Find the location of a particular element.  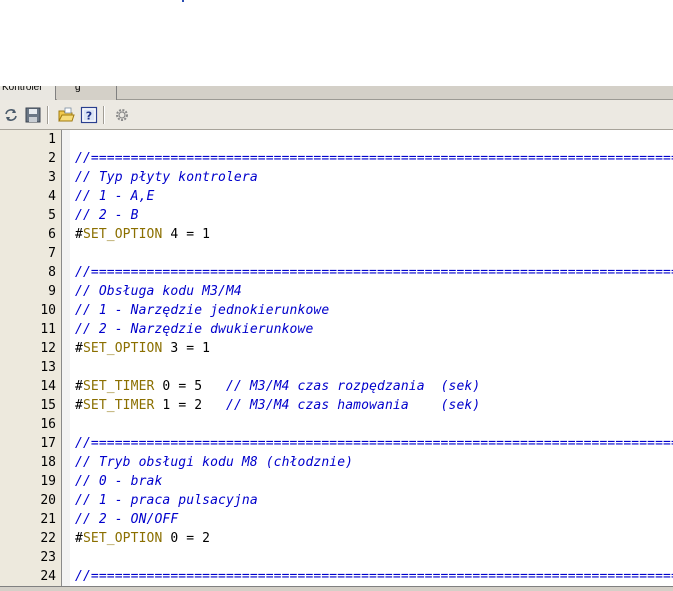

code-text: 3 = 1 is located at coordinates (186, 348).